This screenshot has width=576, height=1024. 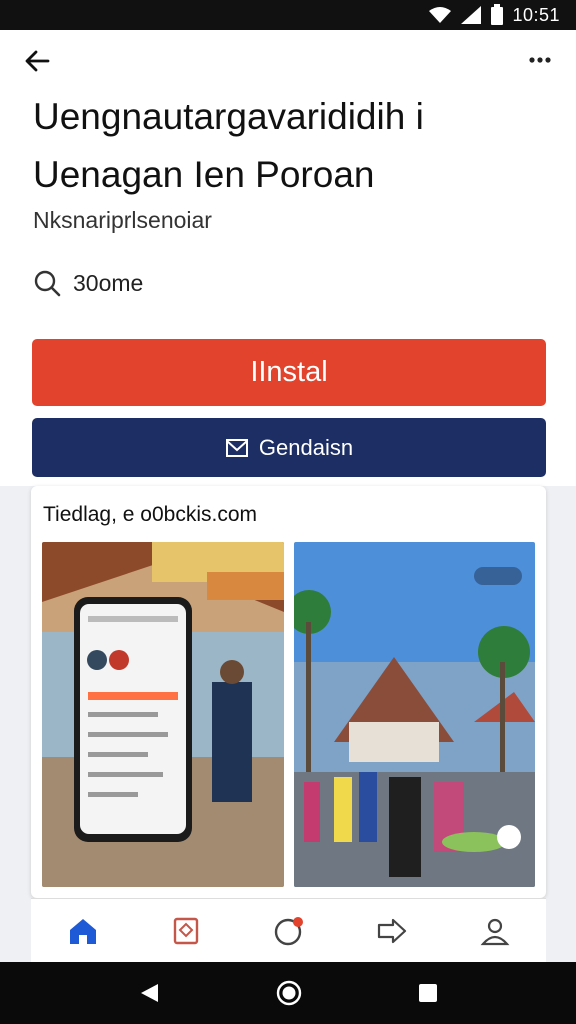 What do you see at coordinates (150, 514) in the screenshot?
I see `gallery-caption: Tiedlag, e o0bckis.com` at bounding box center [150, 514].